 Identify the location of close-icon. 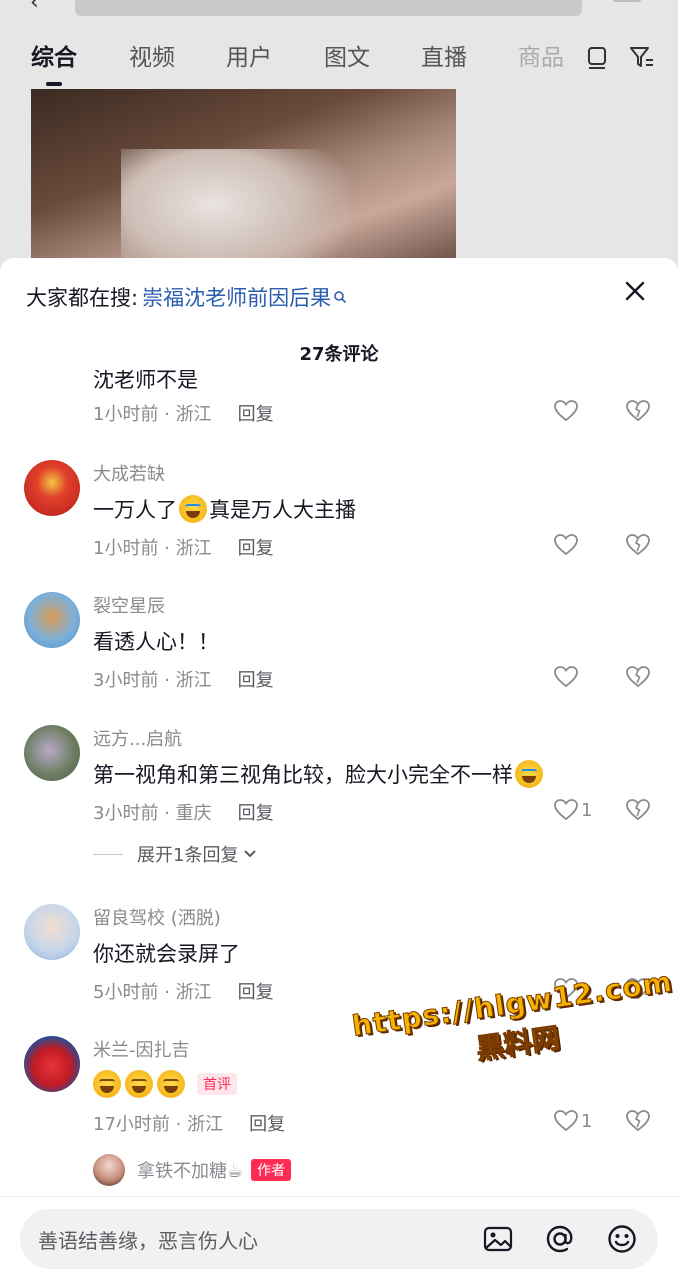
(635, 291).